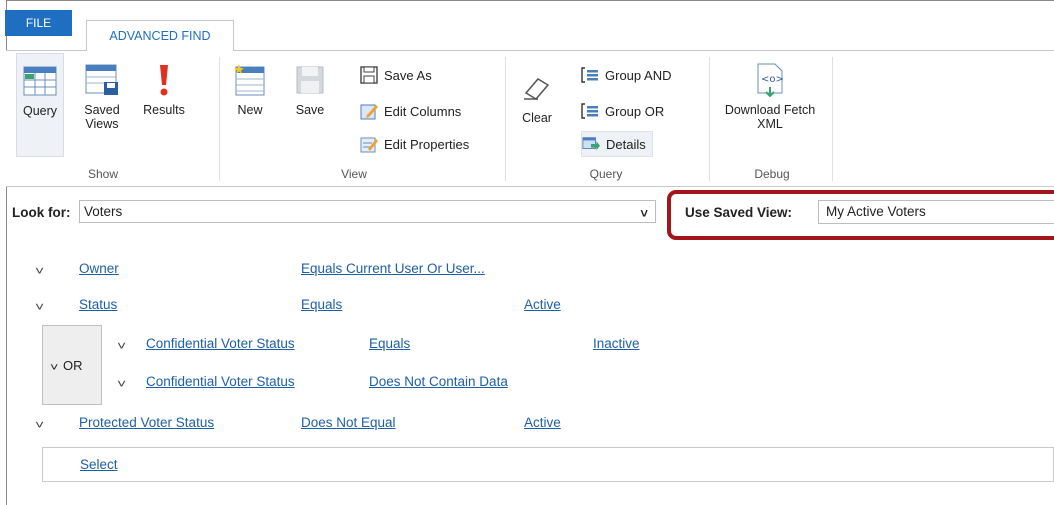 The image size is (1054, 505). I want to click on save-as-icon, so click(369, 75).